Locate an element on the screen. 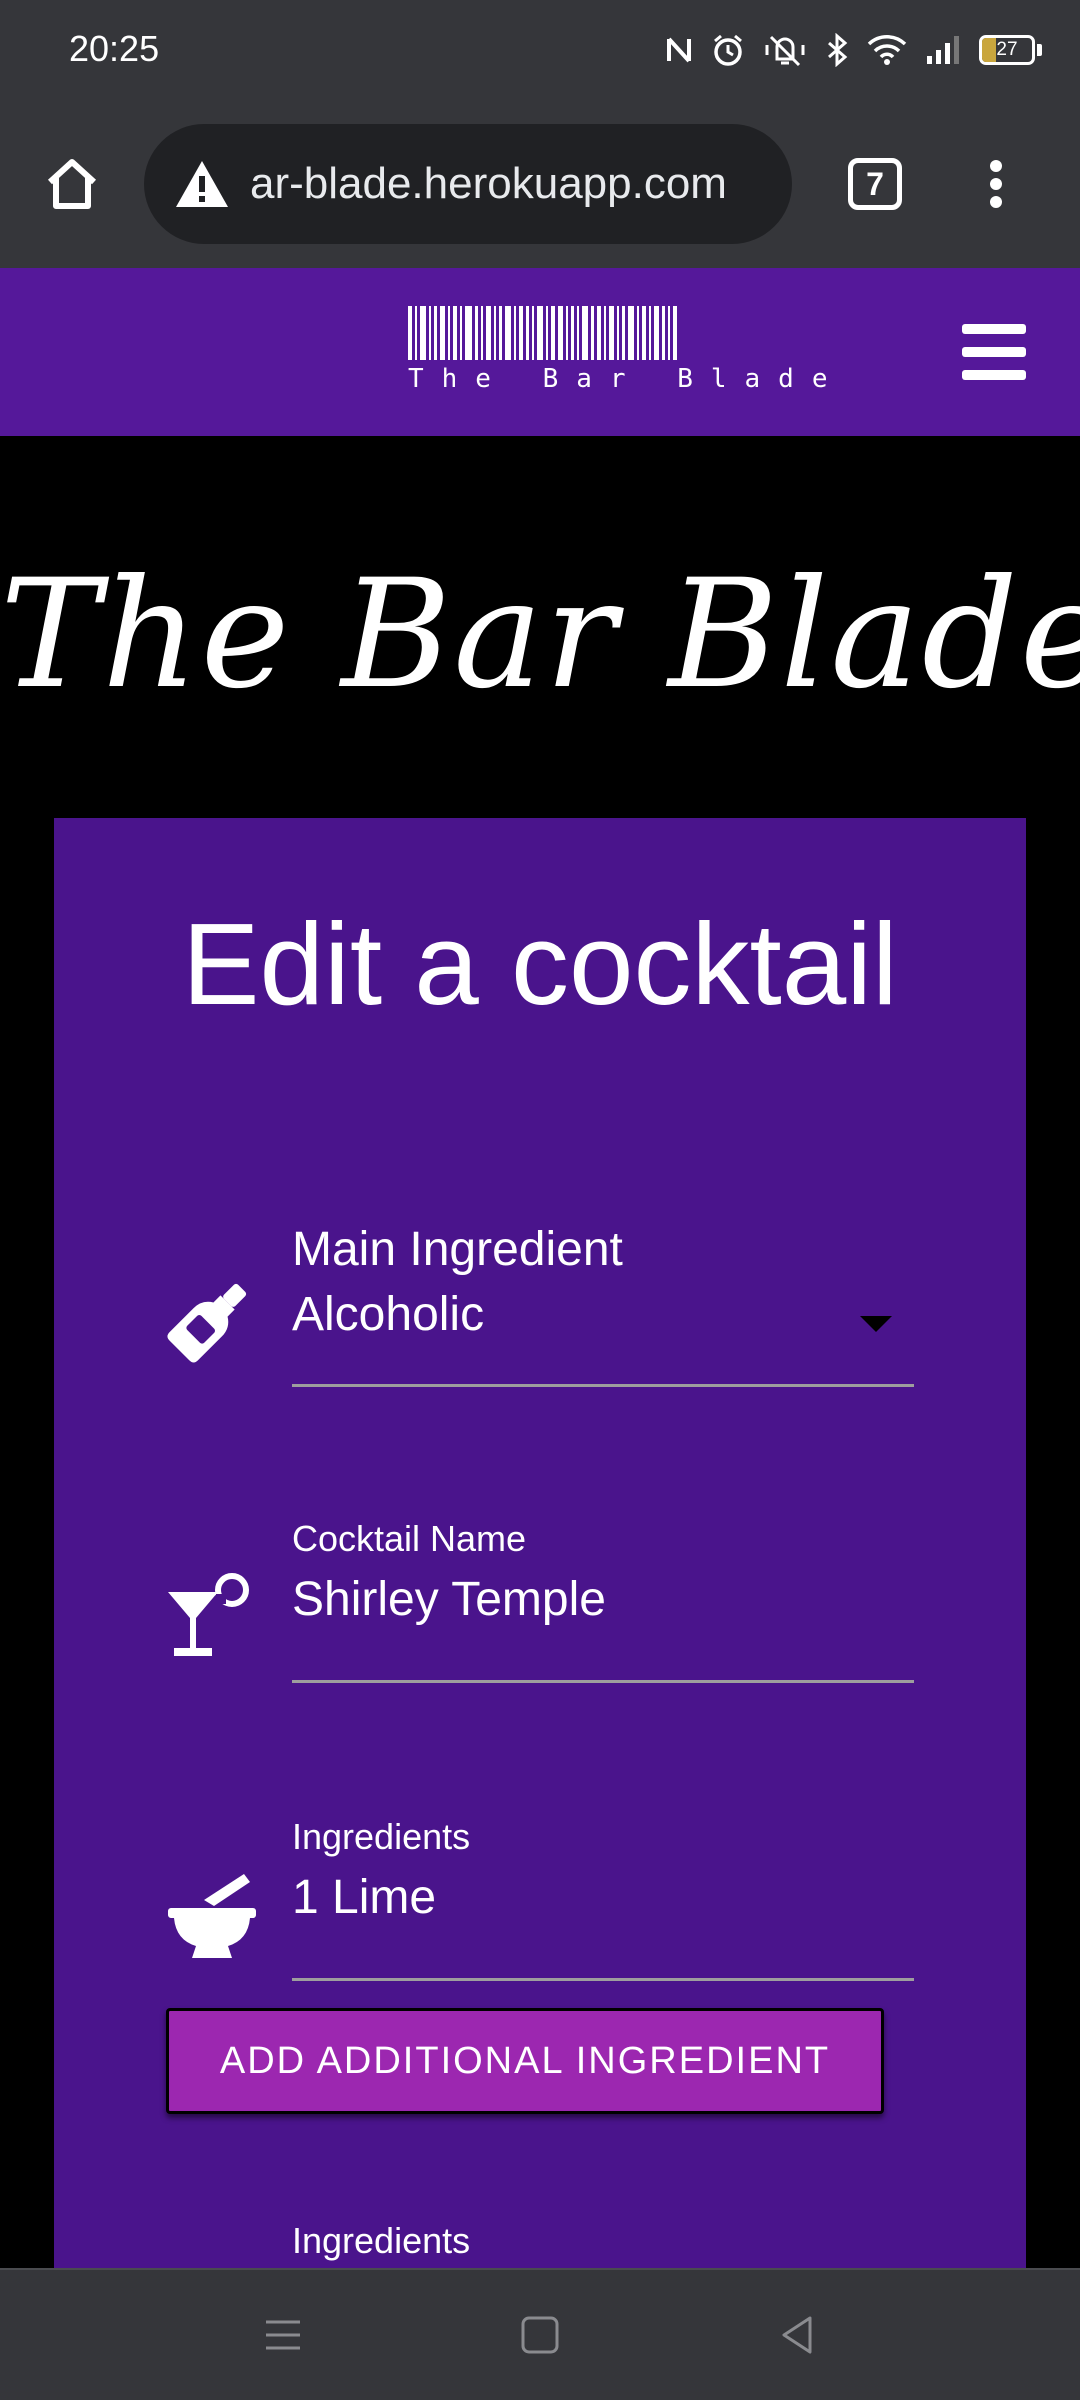  chevron-down-icon is located at coordinates (876, 1324).